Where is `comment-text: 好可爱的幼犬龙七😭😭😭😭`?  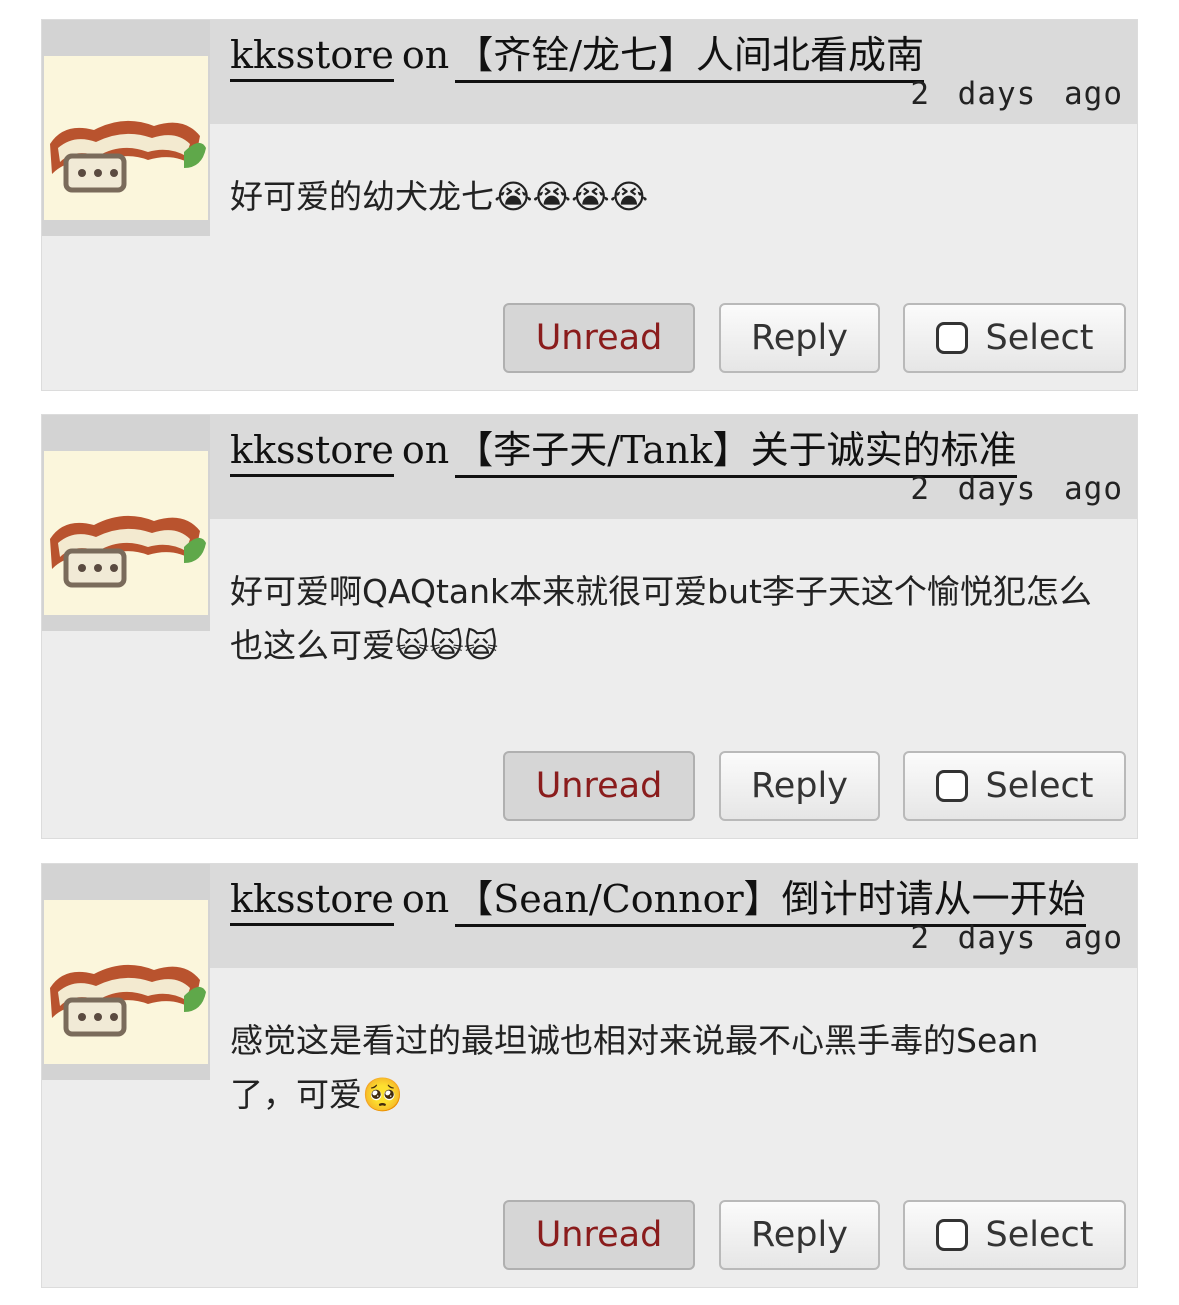 comment-text: 好可爱的幼犬龙七😭😭😭😭 is located at coordinates (439, 196).